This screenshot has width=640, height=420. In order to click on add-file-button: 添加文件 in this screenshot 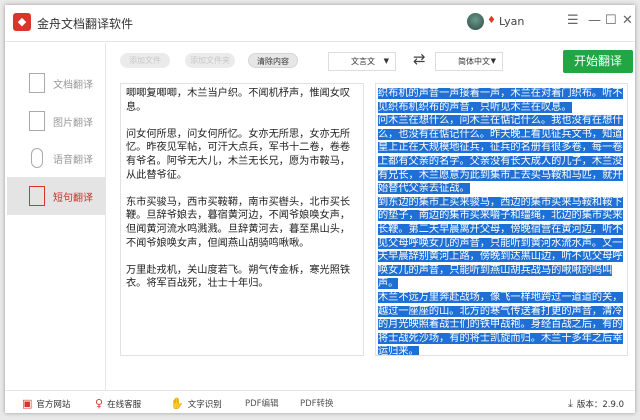, I will do `click(145, 60)`.